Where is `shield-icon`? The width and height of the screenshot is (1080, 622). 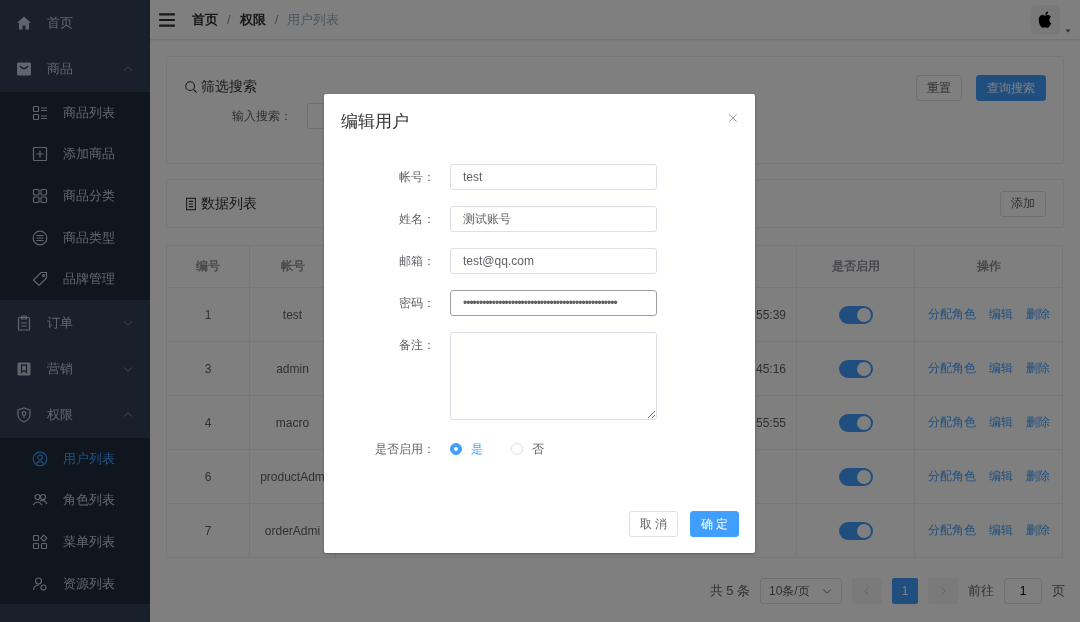 shield-icon is located at coordinates (24, 414).